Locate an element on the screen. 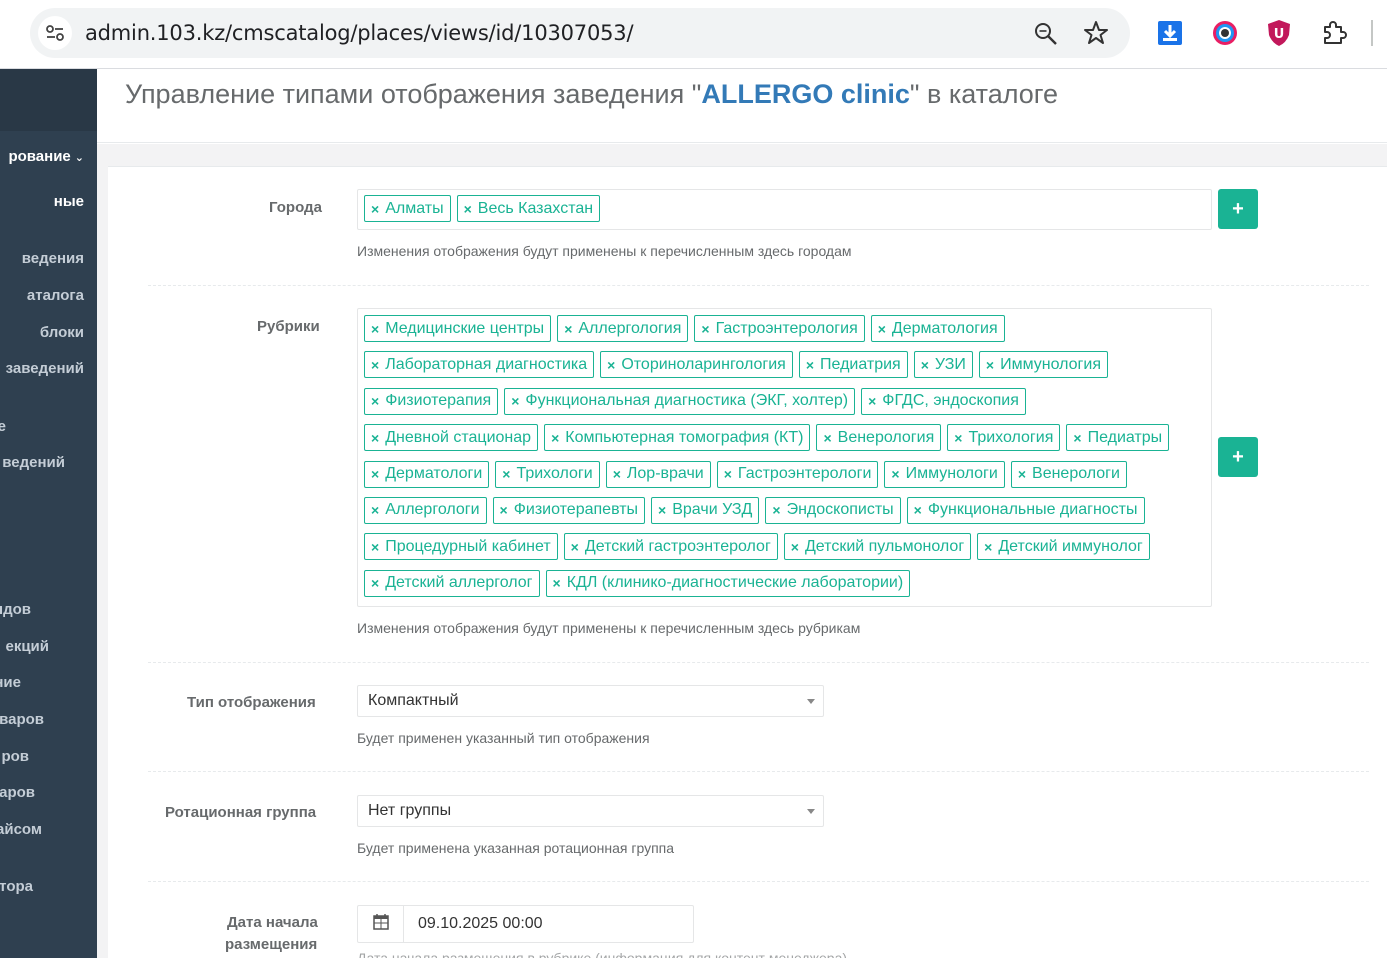 This screenshot has width=1387, height=964. rubrics-tag: × Аллергологи is located at coordinates (425, 510).